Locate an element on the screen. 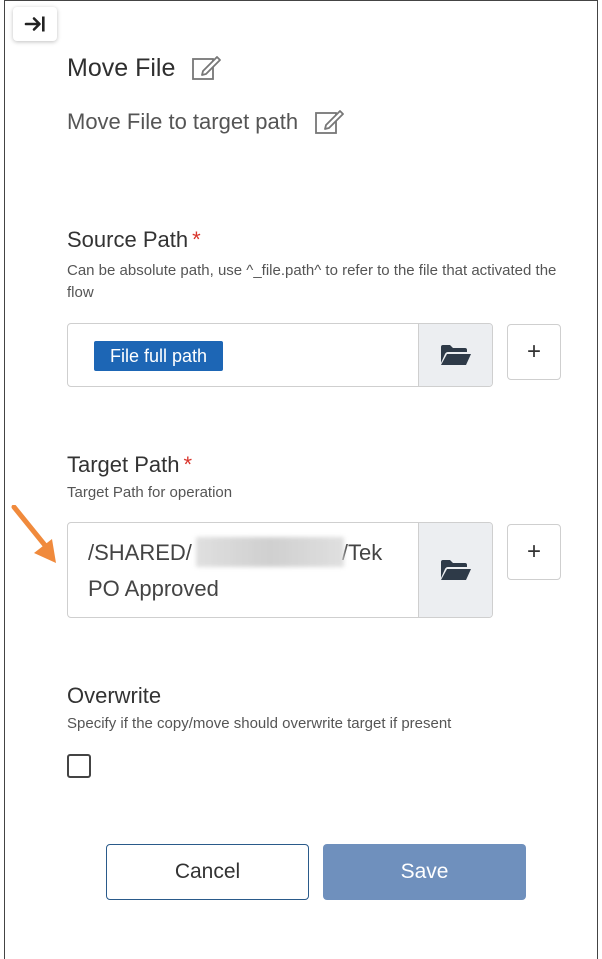  target-path-browse-button is located at coordinates (455, 570).